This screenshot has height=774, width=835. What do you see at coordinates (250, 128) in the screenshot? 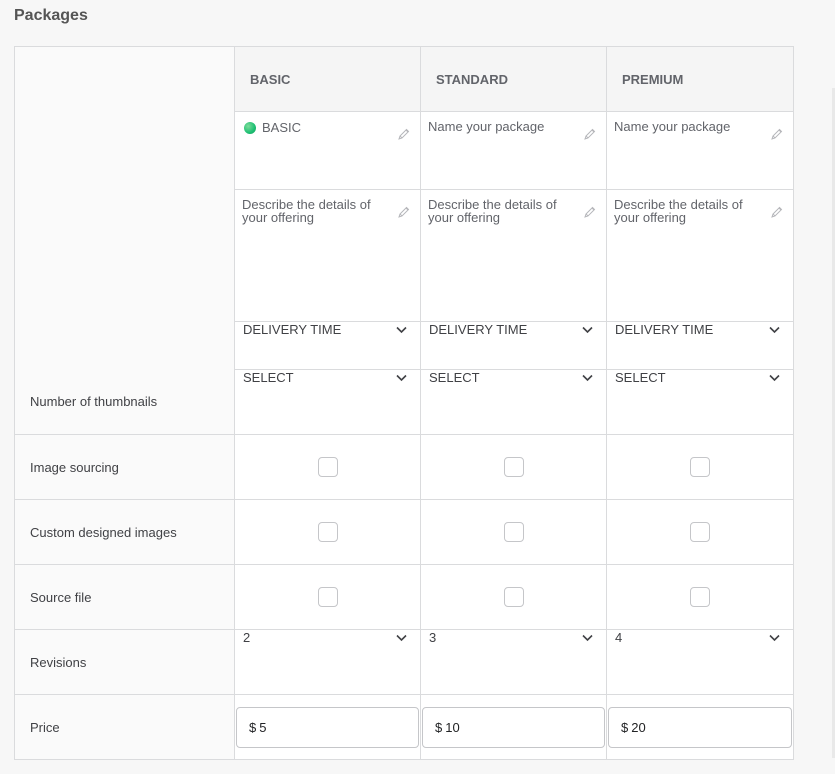
I see `green-dot-icon` at bounding box center [250, 128].